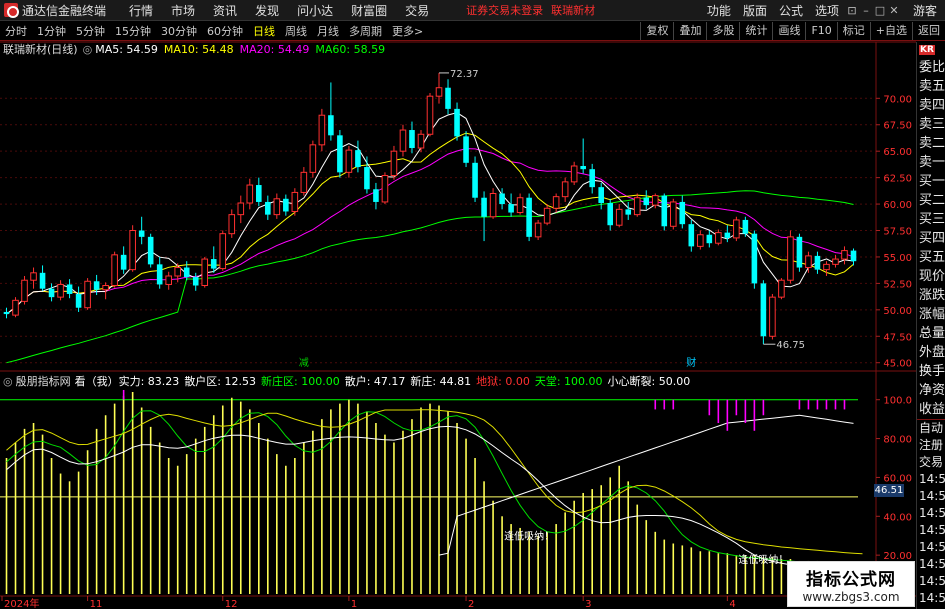 This screenshot has width=945, height=609. What do you see at coordinates (851, 579) in the screenshot?
I see `watermark-title: 指标公式网` at bounding box center [851, 579].